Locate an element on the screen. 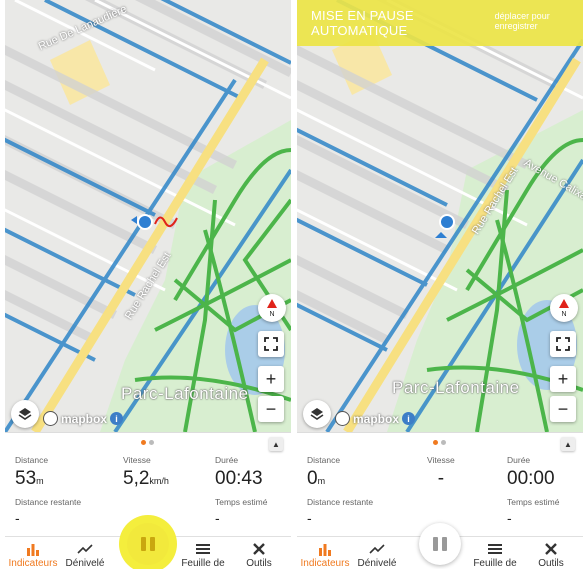 This screenshot has width=588, height=569. stat-distance: Distance 0m is located at coordinates (323, 472).